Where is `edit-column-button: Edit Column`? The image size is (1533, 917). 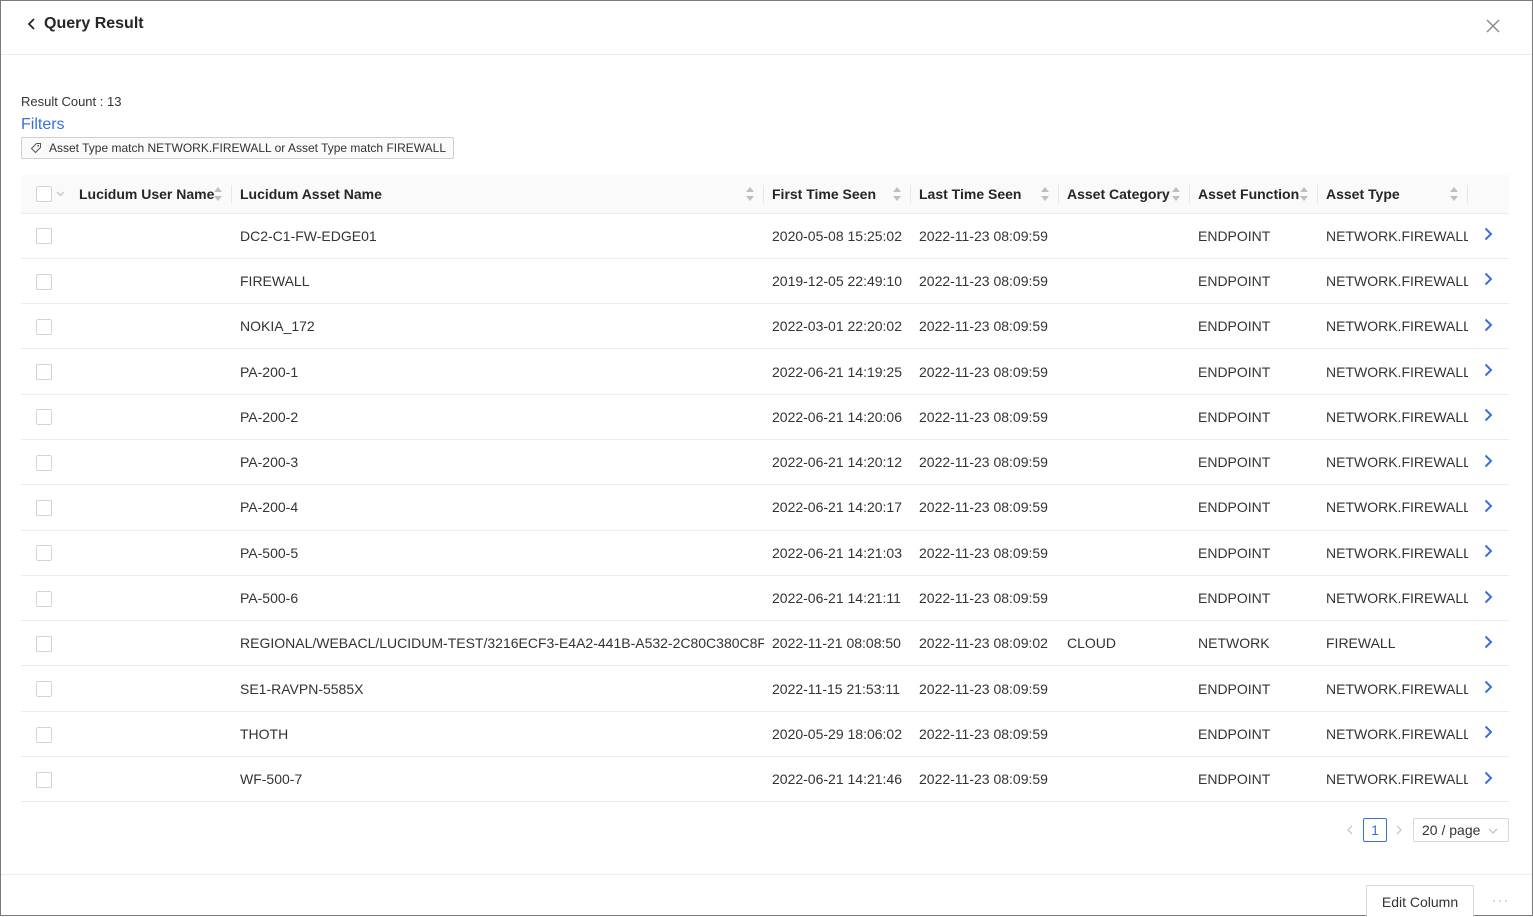 edit-column-button: Edit Column is located at coordinates (1420, 901).